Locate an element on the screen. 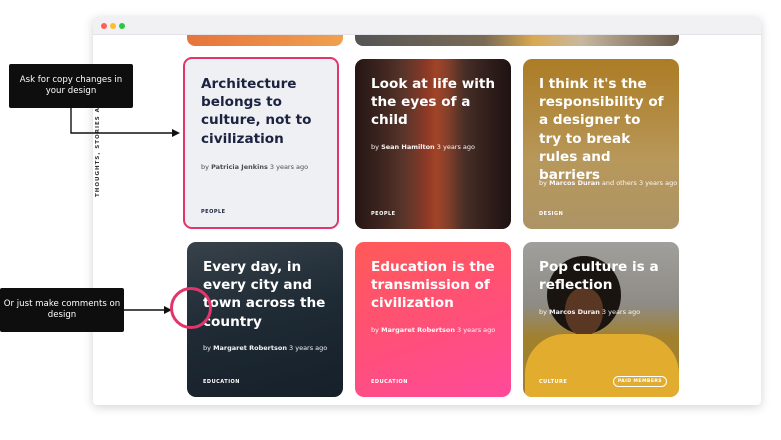 The width and height of the screenshot is (781, 440). window-titlebar is located at coordinates (427, 26).